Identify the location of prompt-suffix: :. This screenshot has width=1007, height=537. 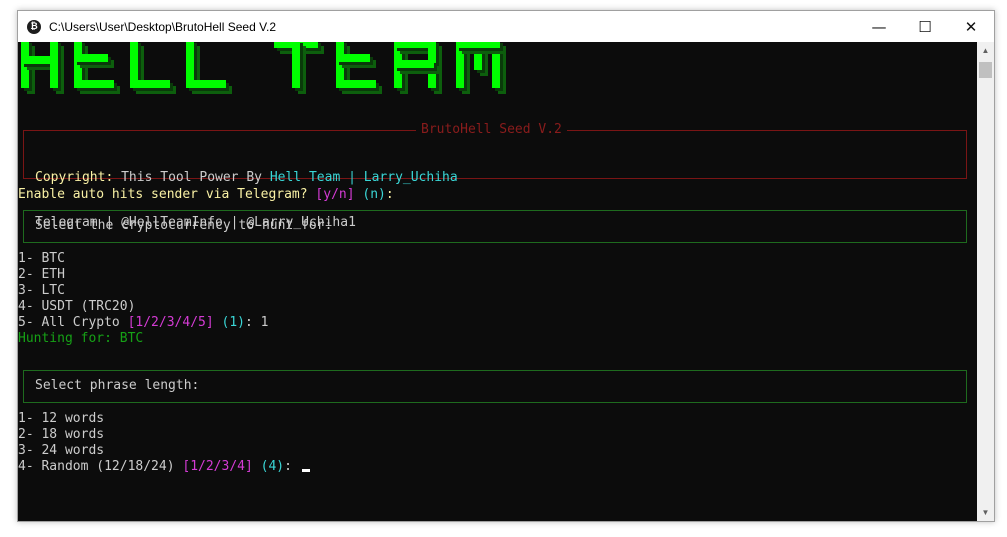
(389, 194).